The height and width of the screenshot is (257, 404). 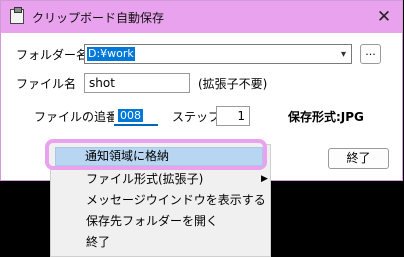 What do you see at coordinates (144, 179) in the screenshot?
I see `menu-item-file-format: ファイル形式(拡張子)` at bounding box center [144, 179].